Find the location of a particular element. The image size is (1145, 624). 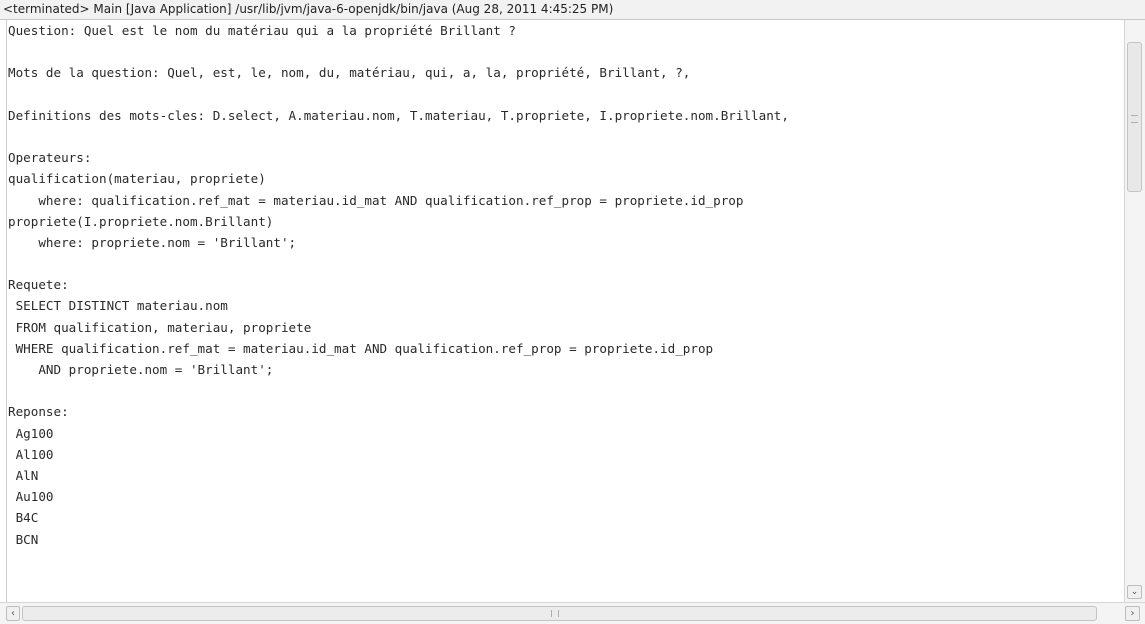

horizontal-scrollbar-thumb is located at coordinates (559, 613).